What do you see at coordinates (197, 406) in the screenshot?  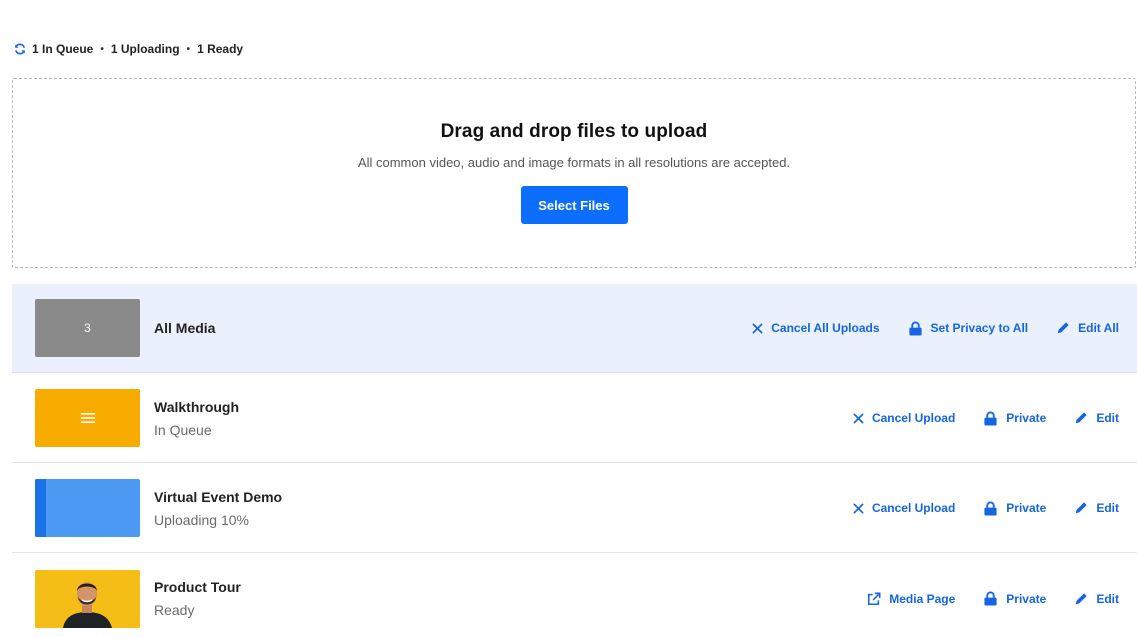 I see `media-title: Walkthrough` at bounding box center [197, 406].